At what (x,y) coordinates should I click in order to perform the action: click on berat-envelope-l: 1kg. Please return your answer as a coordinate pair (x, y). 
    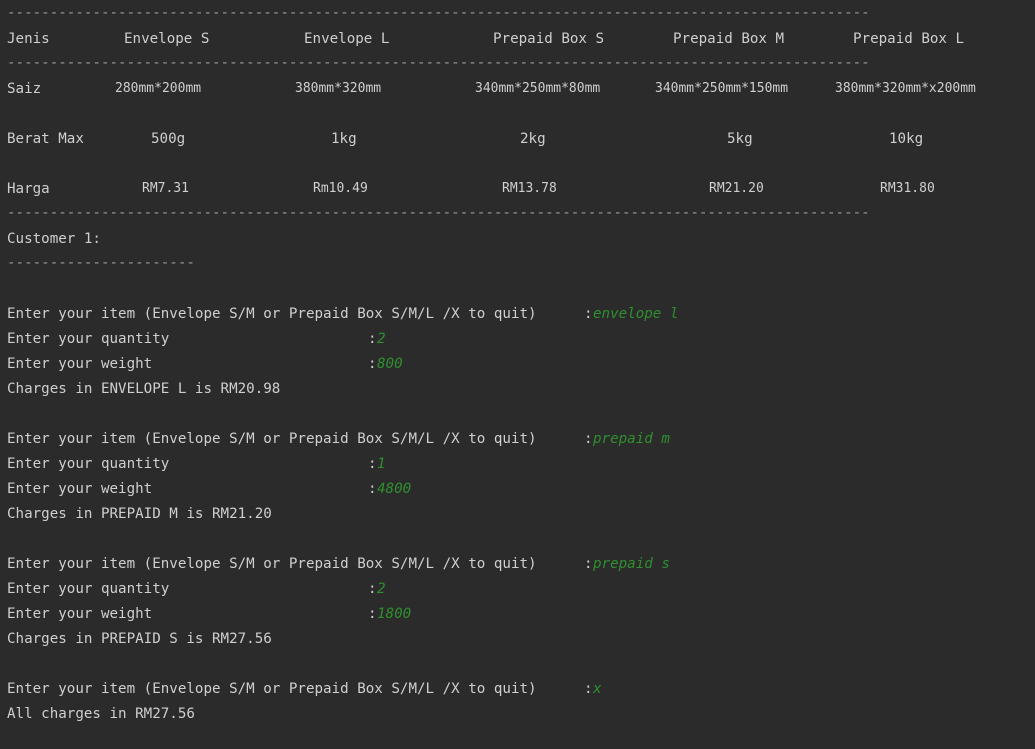
    Looking at the image, I should click on (344, 139).